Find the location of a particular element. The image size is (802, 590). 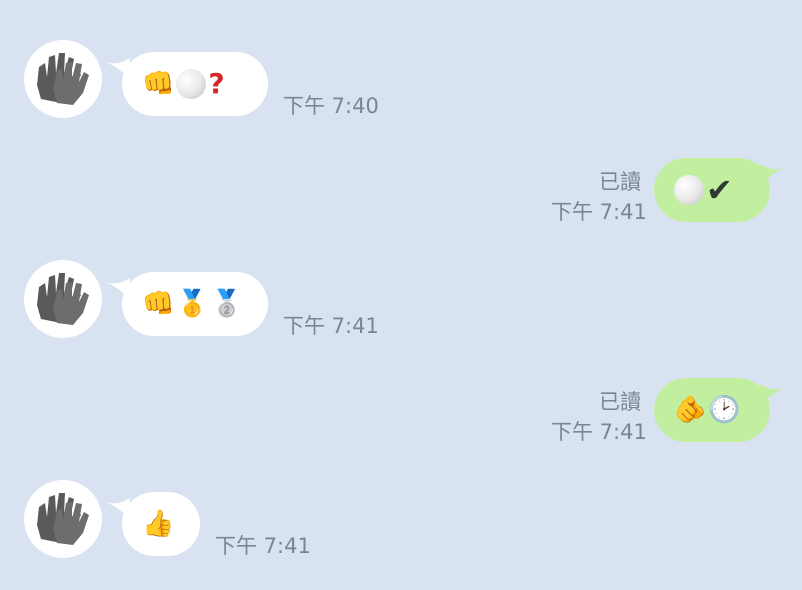

silver-medal-icon: 🥈 is located at coordinates (227, 304).